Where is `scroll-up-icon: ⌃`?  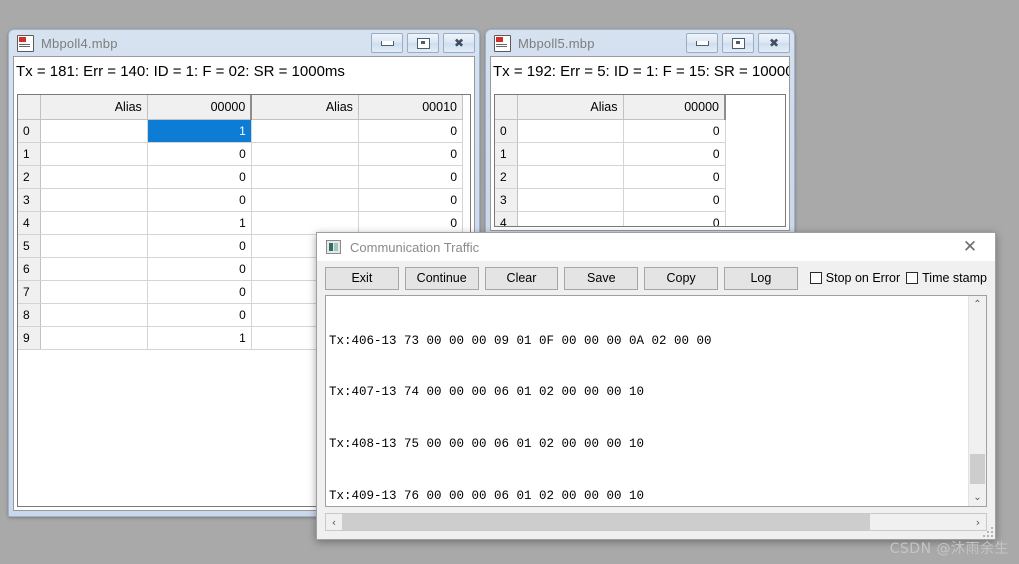
scroll-up-icon: ⌃ is located at coordinates (977, 304).